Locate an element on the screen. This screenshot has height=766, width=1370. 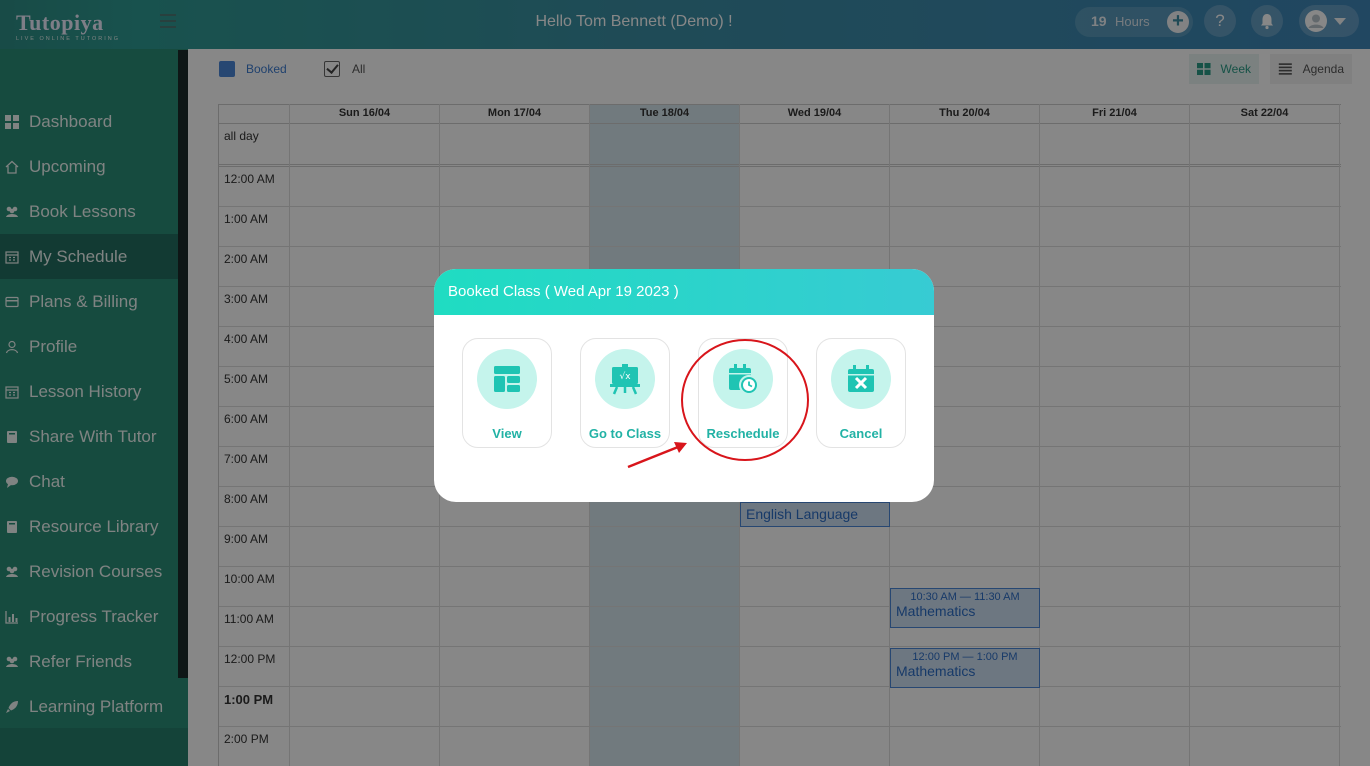
cancel-icon-circle is located at coordinates (861, 379).